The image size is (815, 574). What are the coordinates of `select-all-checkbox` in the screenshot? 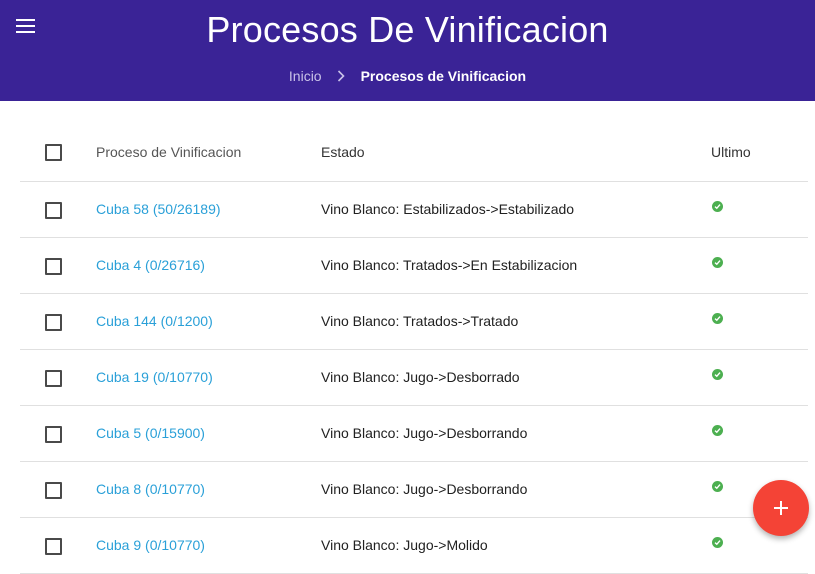 It's located at (53, 152).